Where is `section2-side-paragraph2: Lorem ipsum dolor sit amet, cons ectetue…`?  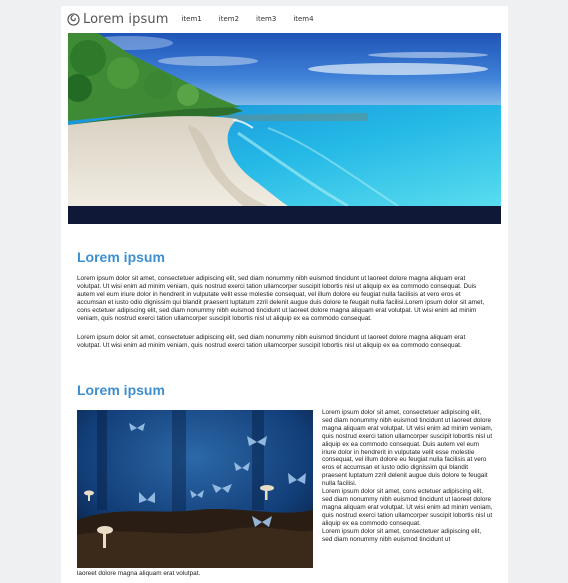
section2-side-paragraph2: Lorem ipsum dolor sit amet, cons ectetue… is located at coordinates (407, 507).